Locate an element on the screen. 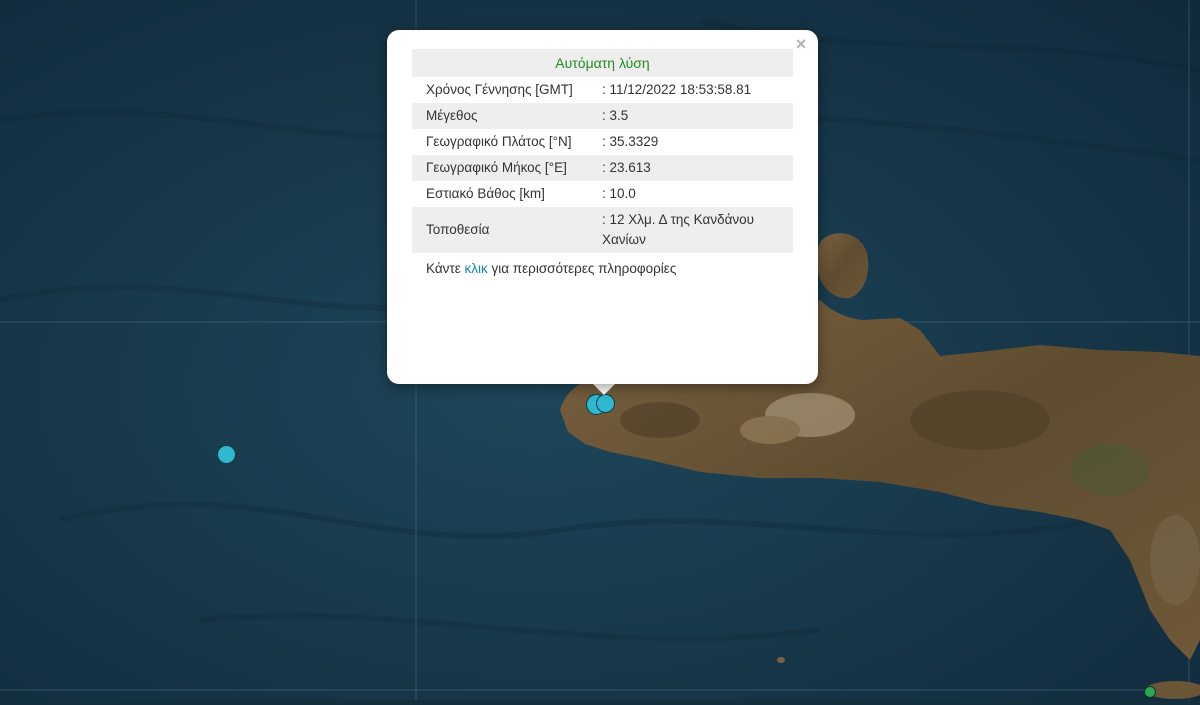 Image resolution: width=1200 pixels, height=705 pixels. table-row: Γεωγραφικό Μήκος [°E] : 23.613 is located at coordinates (602, 168).